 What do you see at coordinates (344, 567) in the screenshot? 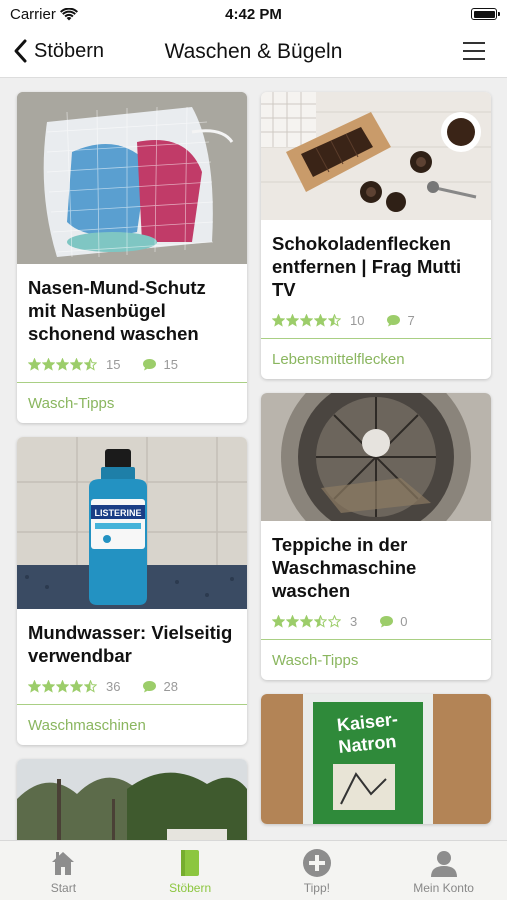
I see `card-title: Teppiche in der Waschmaschine waschen` at bounding box center [344, 567].